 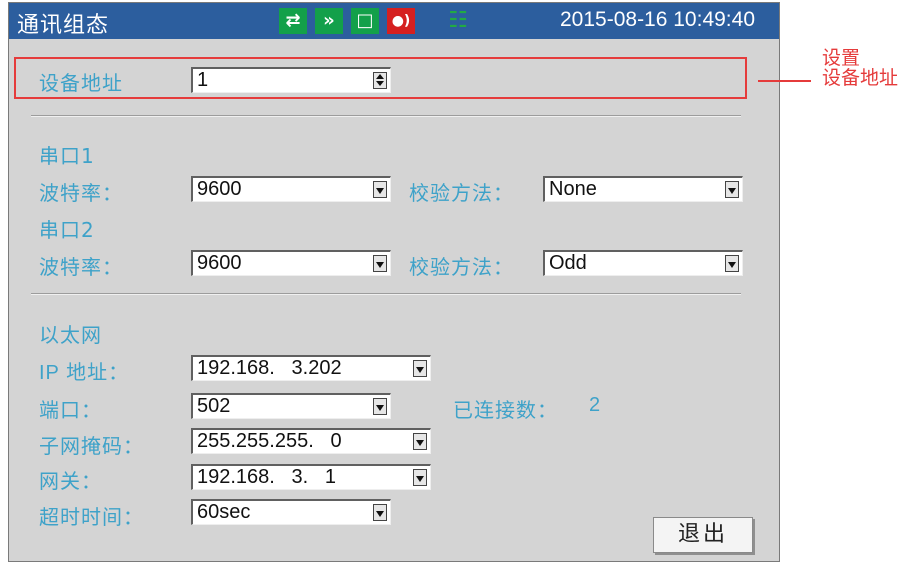 What do you see at coordinates (505, 410) in the screenshot?
I see `connections-label: 已连接数：` at bounding box center [505, 410].